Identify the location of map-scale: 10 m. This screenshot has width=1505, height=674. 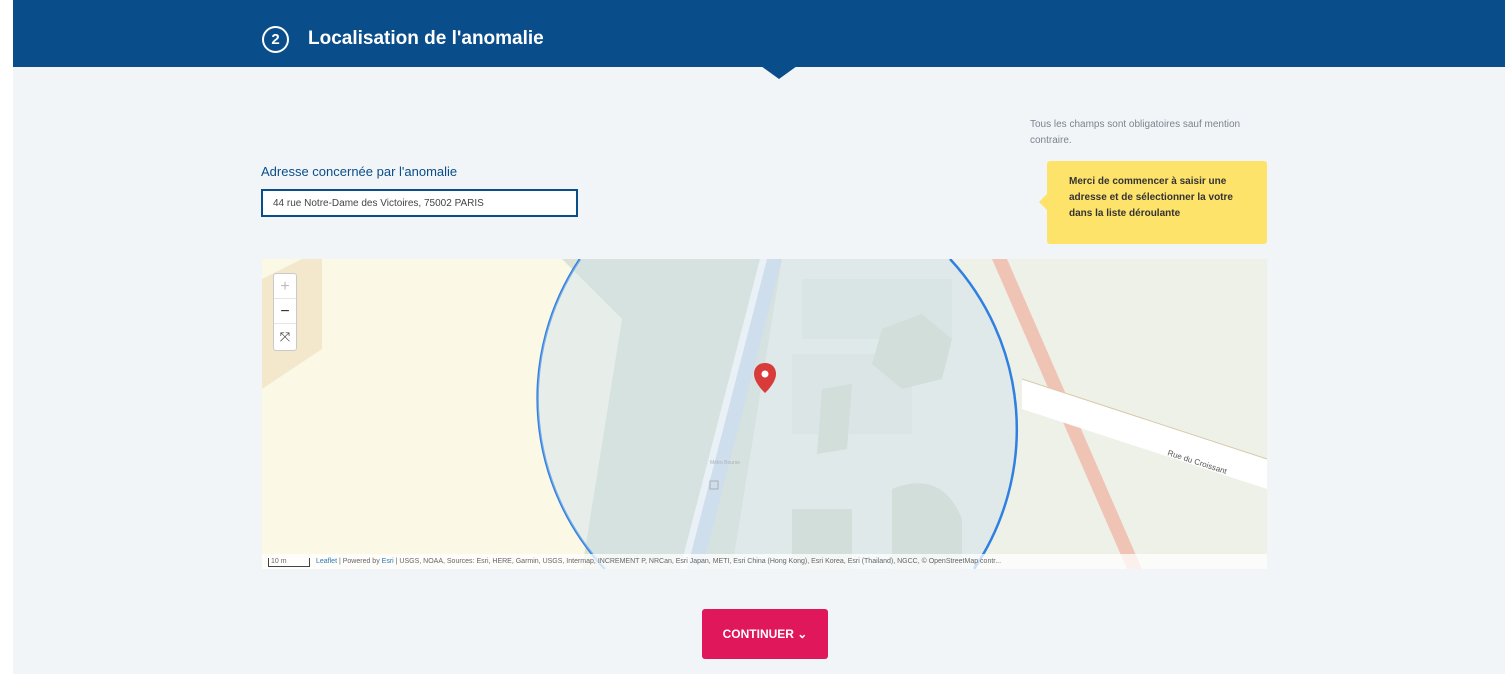
(289, 562).